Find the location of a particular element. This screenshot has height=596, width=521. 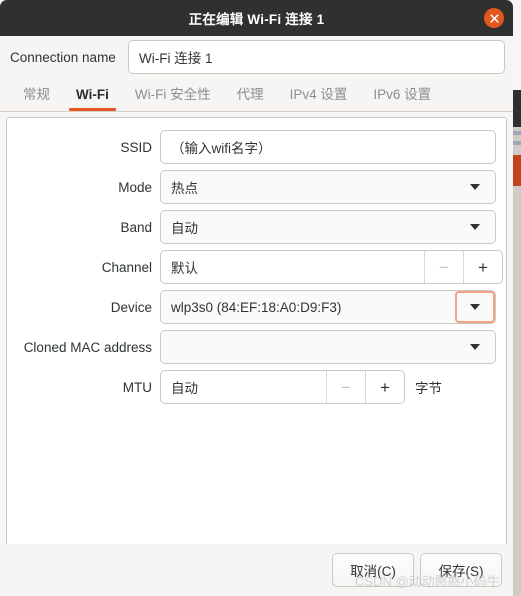

ssid-field-wrap: （输入wifi名字） is located at coordinates (328, 147).